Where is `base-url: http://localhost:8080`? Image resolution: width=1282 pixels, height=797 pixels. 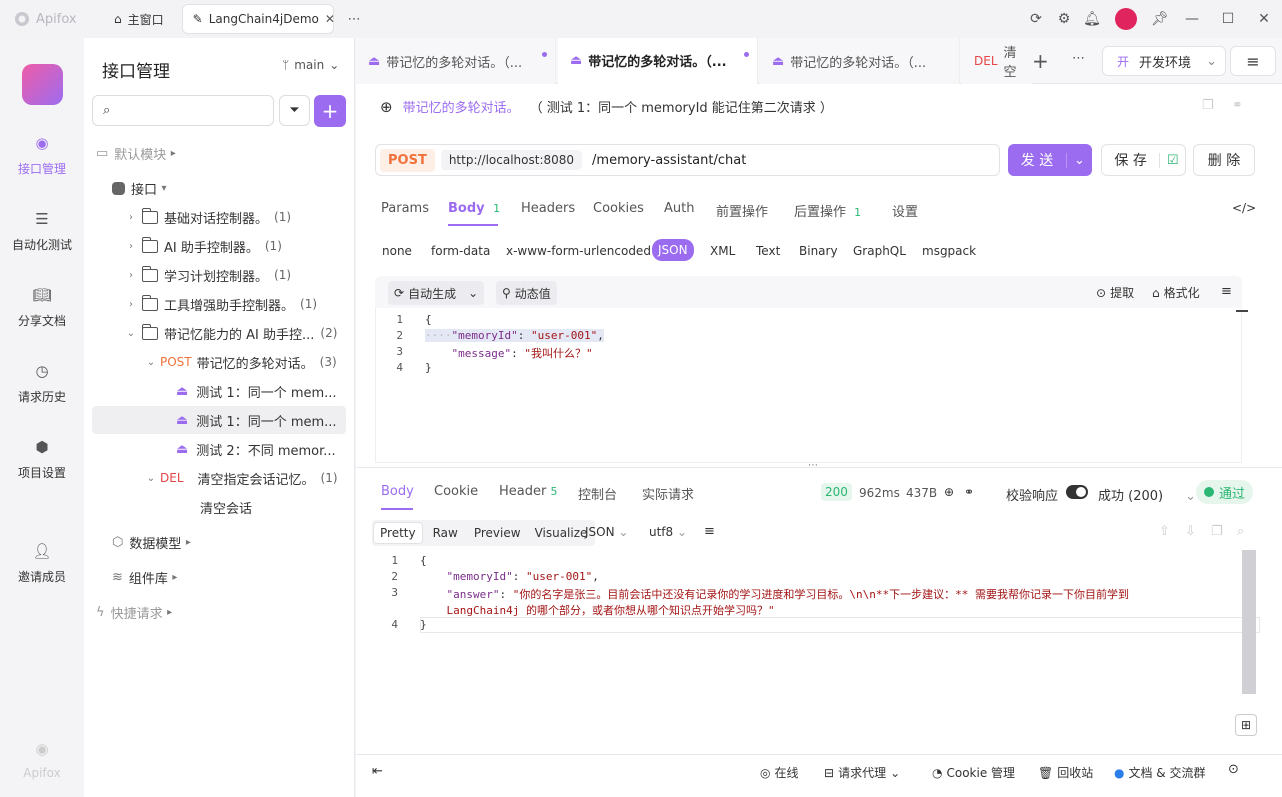
base-url: http://localhost:8080 is located at coordinates (511, 160).